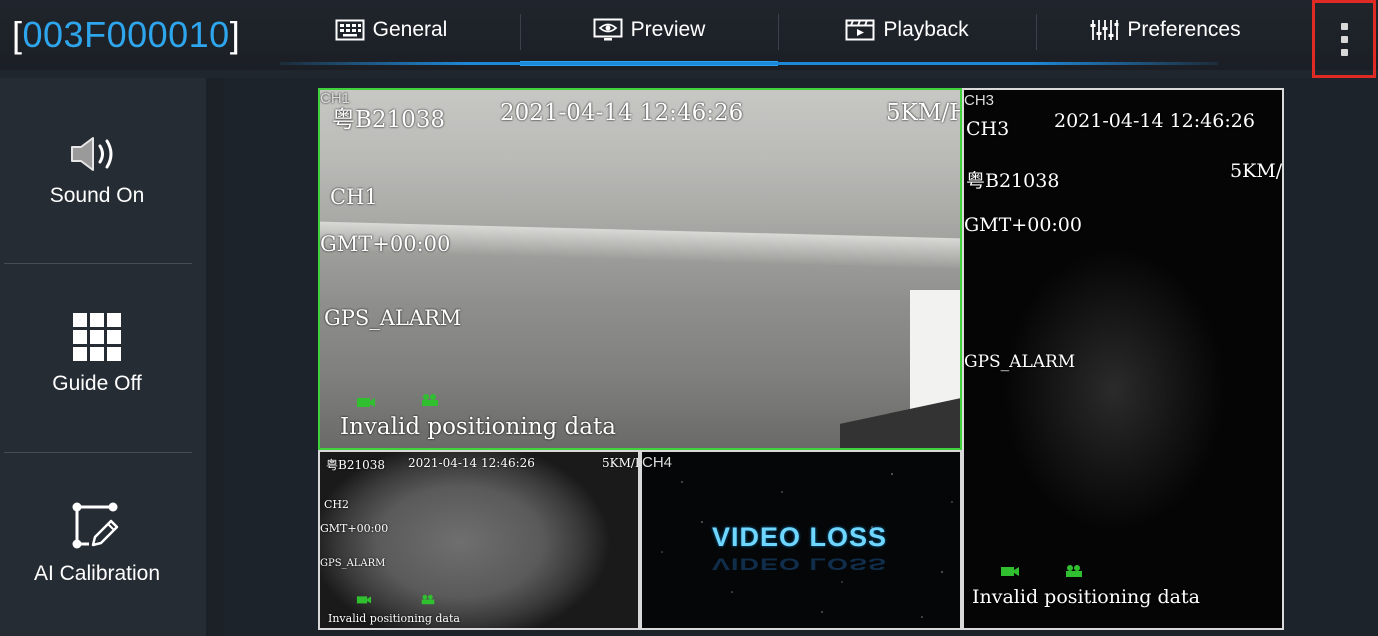  Describe the element at coordinates (1104, 30) in the screenshot. I see `sliders-icon` at that location.